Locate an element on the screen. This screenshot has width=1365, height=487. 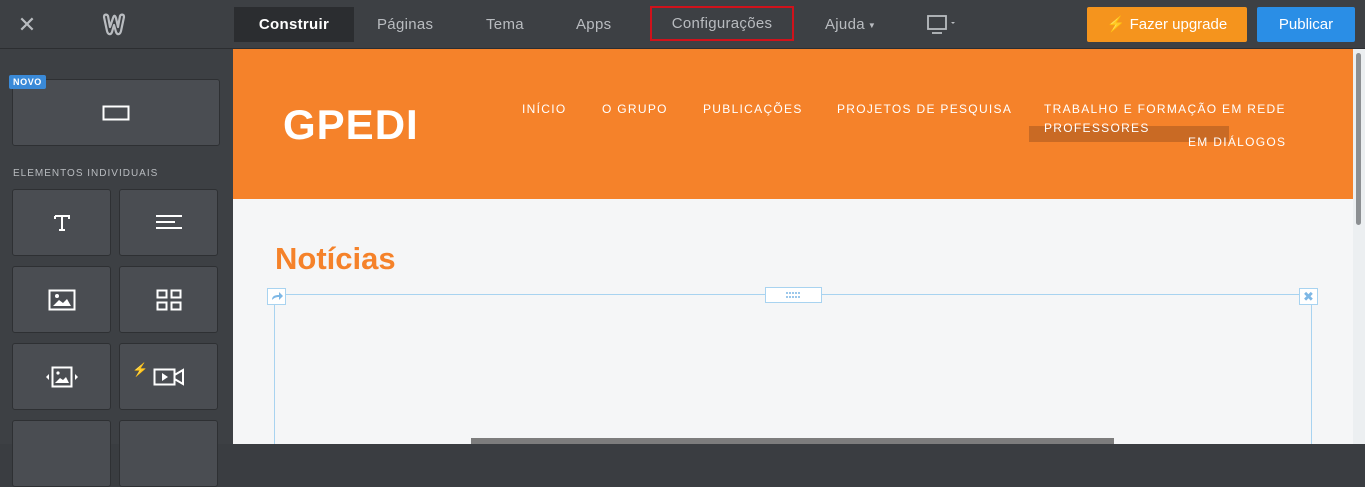
site-nav-trabalho-e-formacao: TRABALHO E FORMAÇÃO EM REDE is located at coordinates (1165, 109).